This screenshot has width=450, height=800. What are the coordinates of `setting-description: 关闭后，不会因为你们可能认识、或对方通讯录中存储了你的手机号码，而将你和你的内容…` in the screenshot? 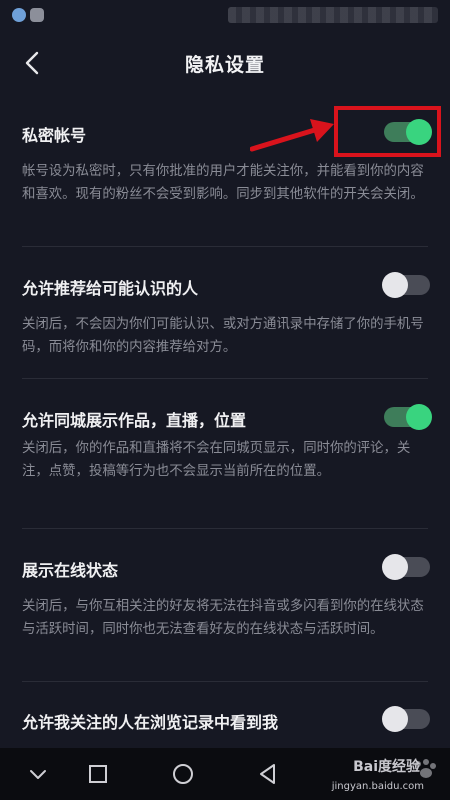 It's located at (223, 336).